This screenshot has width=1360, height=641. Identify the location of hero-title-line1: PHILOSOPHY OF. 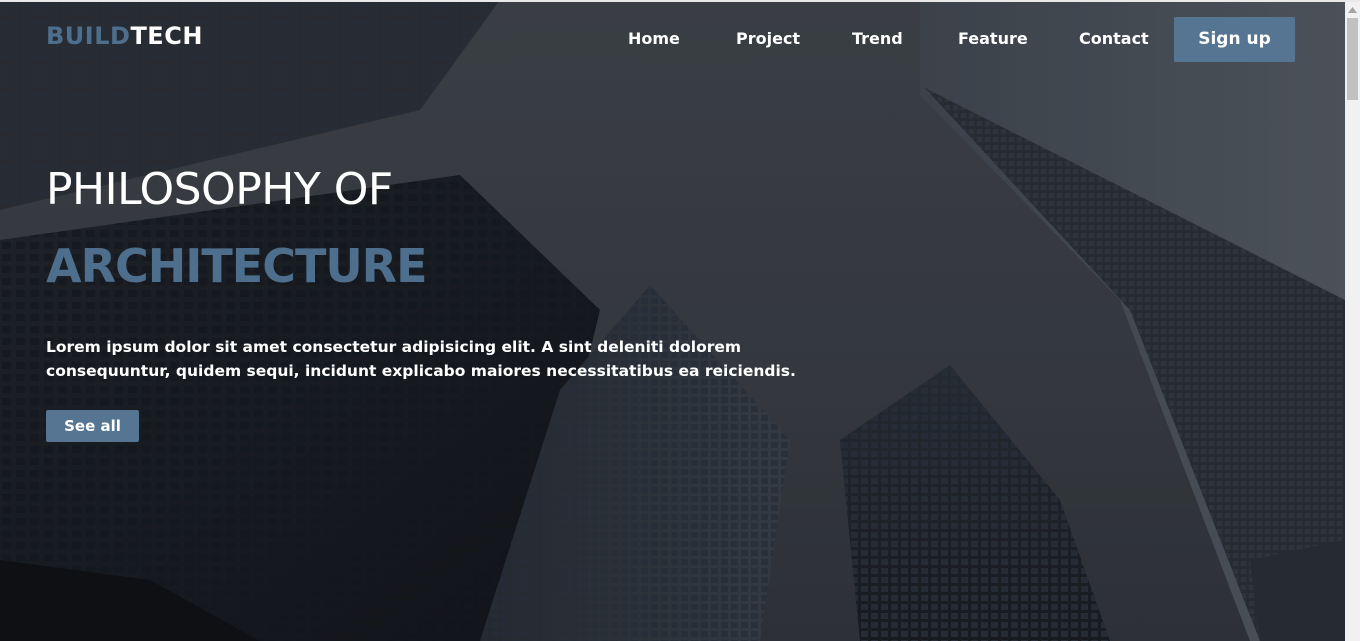
(219, 189).